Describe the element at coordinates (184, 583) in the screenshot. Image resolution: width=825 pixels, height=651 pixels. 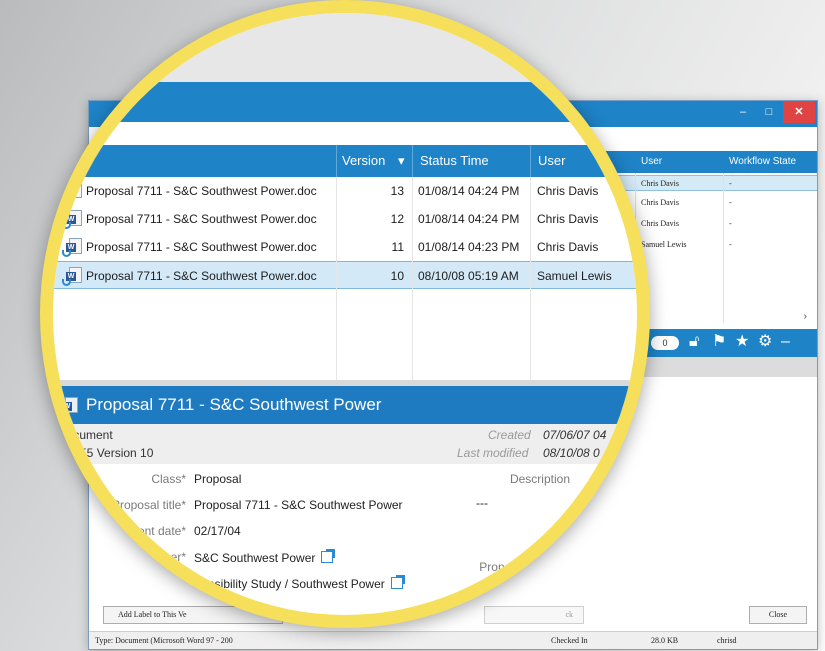
I see `project-label: t` at that location.